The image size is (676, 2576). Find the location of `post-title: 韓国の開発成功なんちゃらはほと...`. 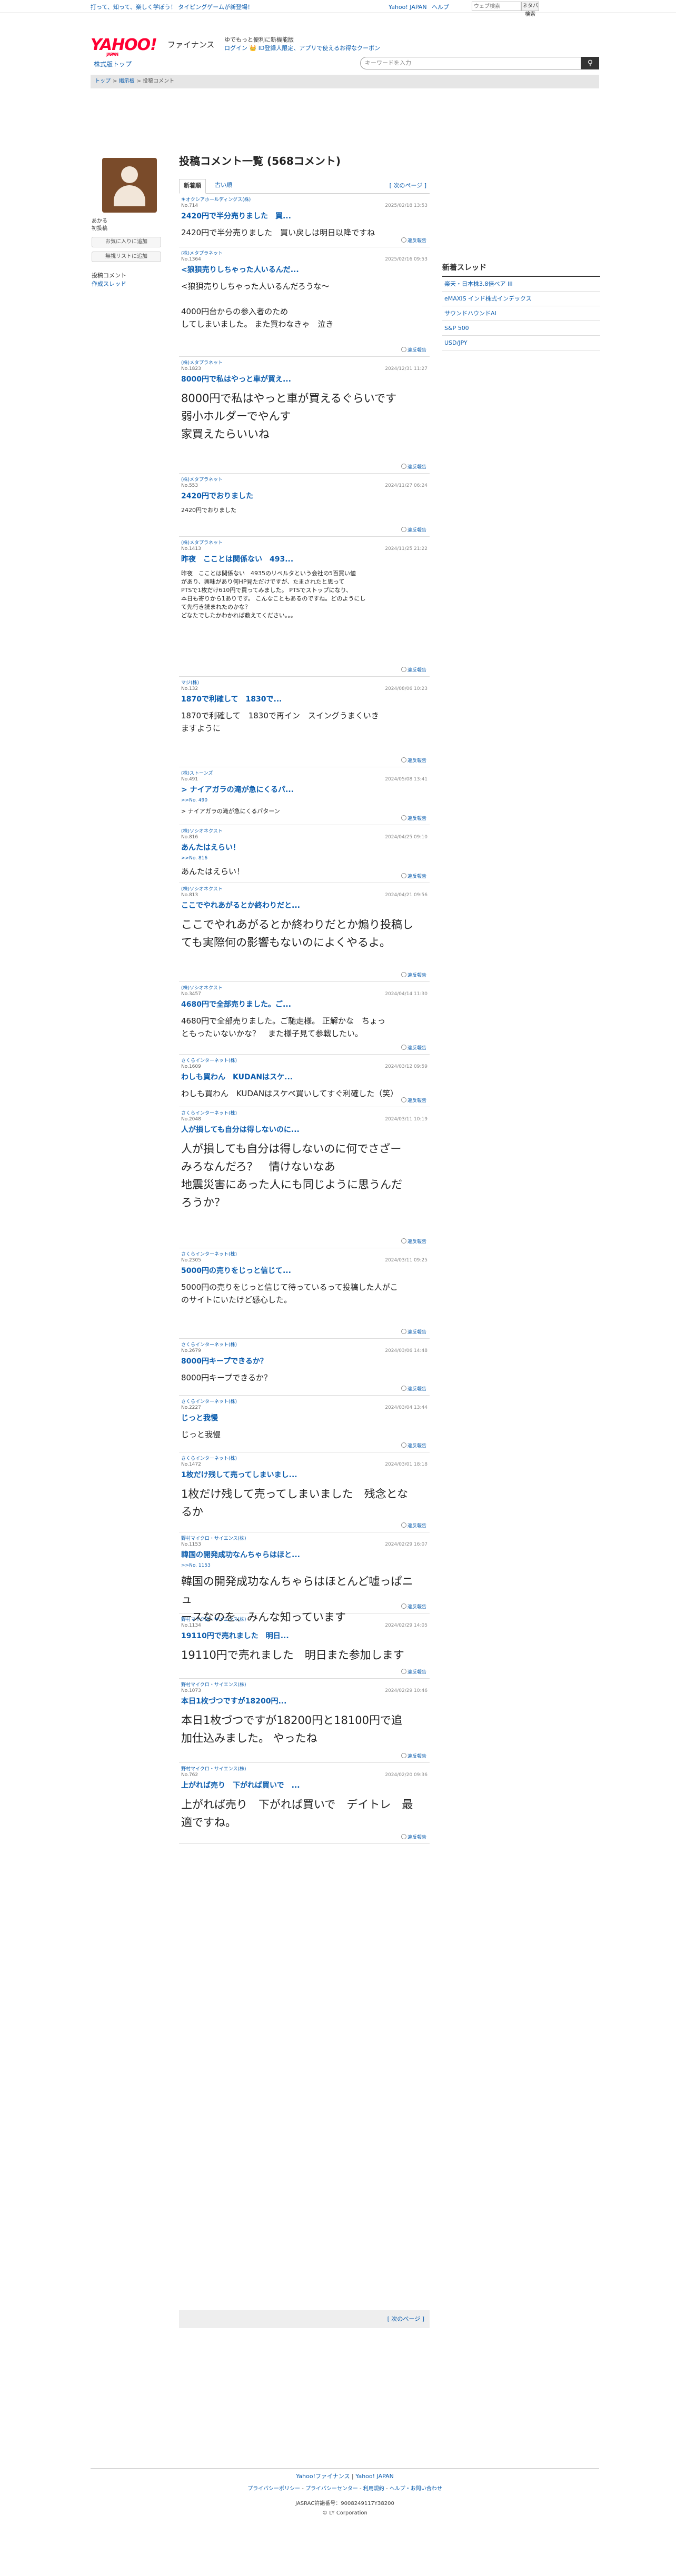

post-title: 韓国の開発成功なんちゃらはほと... is located at coordinates (240, 1554).